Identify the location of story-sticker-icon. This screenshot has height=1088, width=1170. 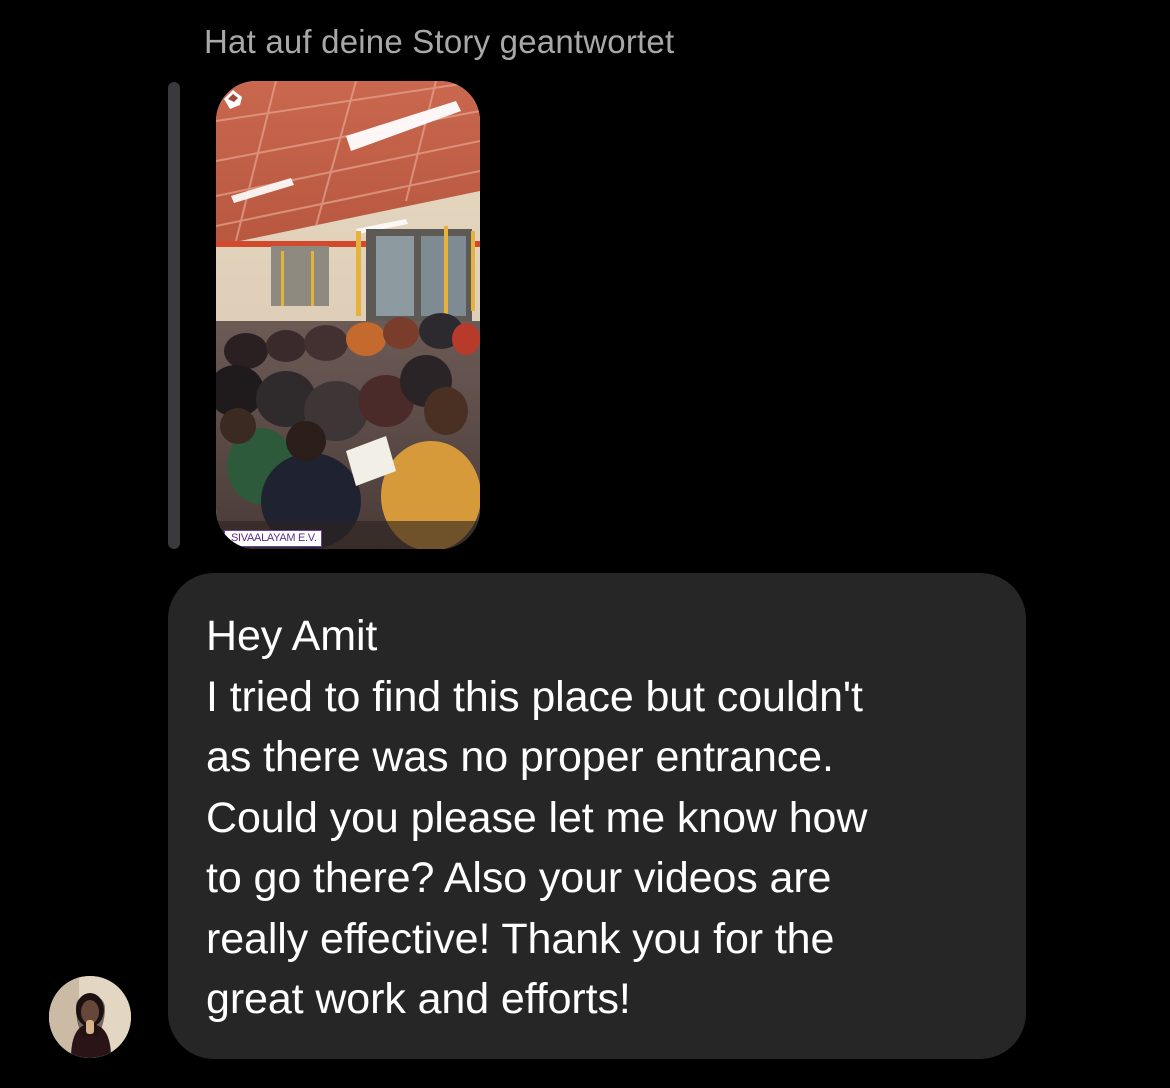
(233, 99).